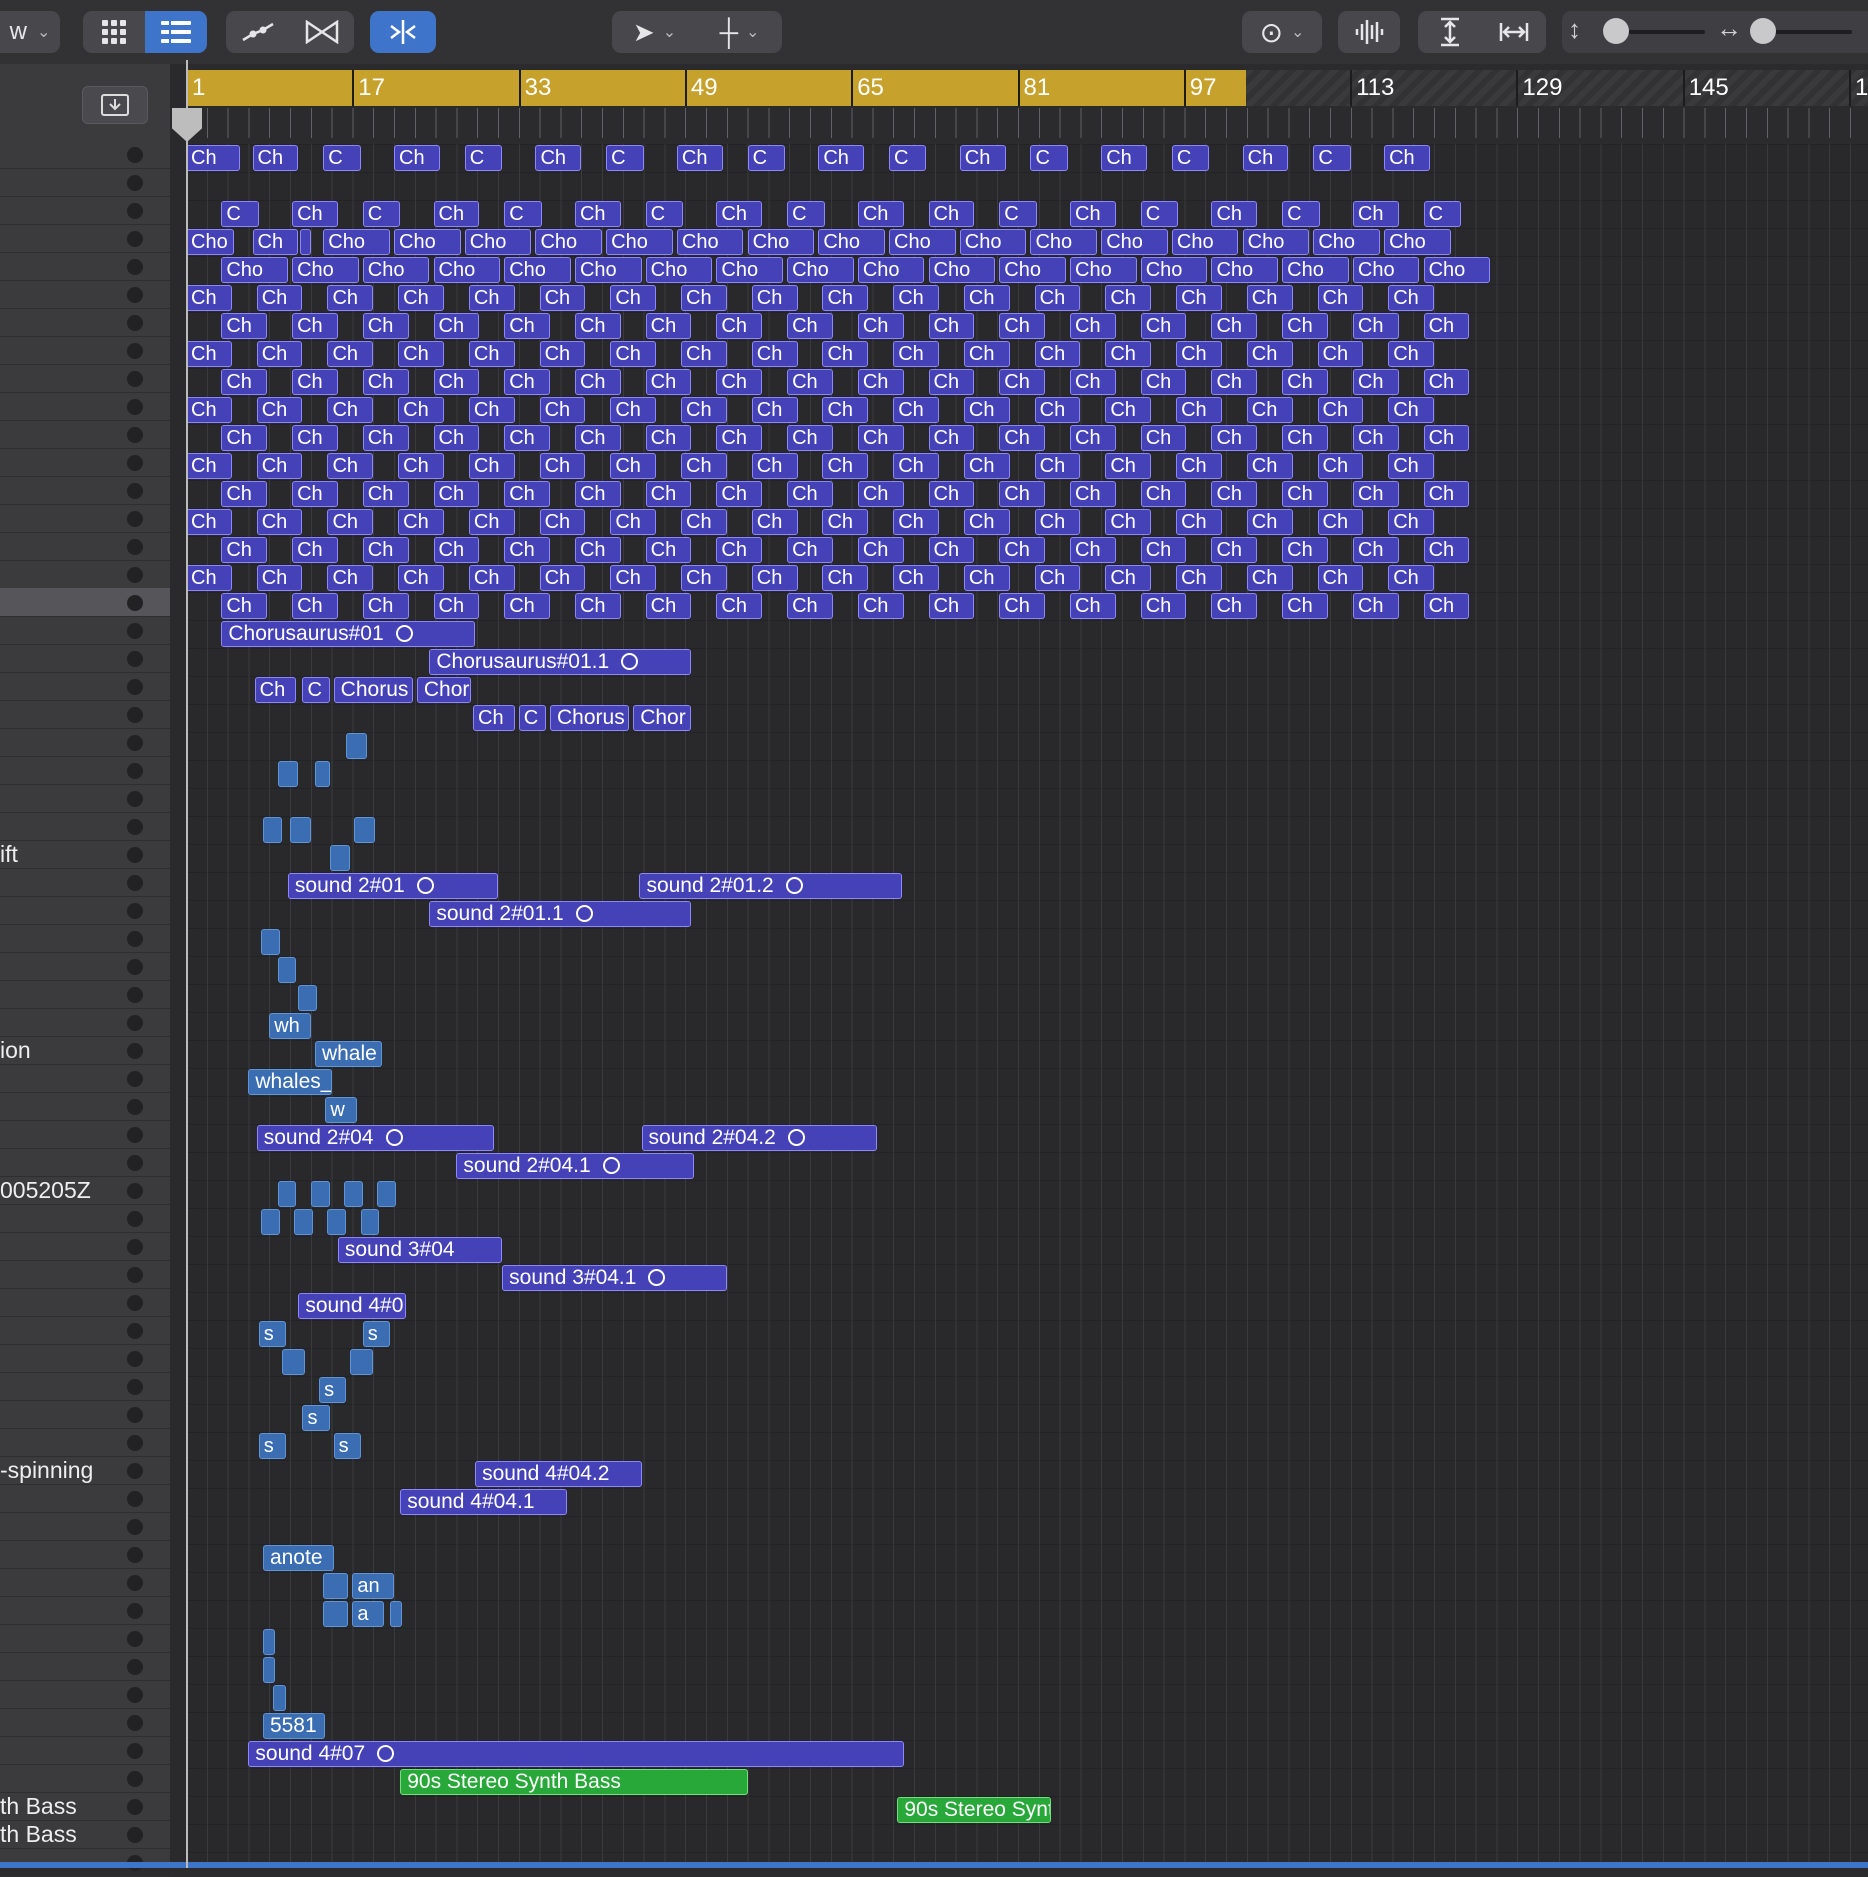  Describe the element at coordinates (1514, 32) in the screenshot. I see `horizontal-fit-button` at that location.